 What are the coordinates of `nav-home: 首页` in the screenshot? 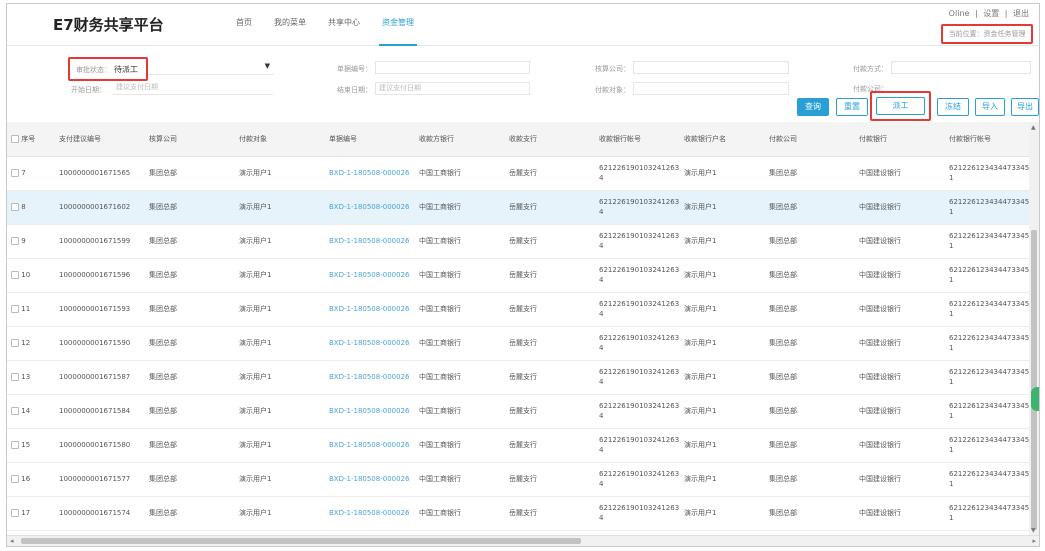 It's located at (244, 25).